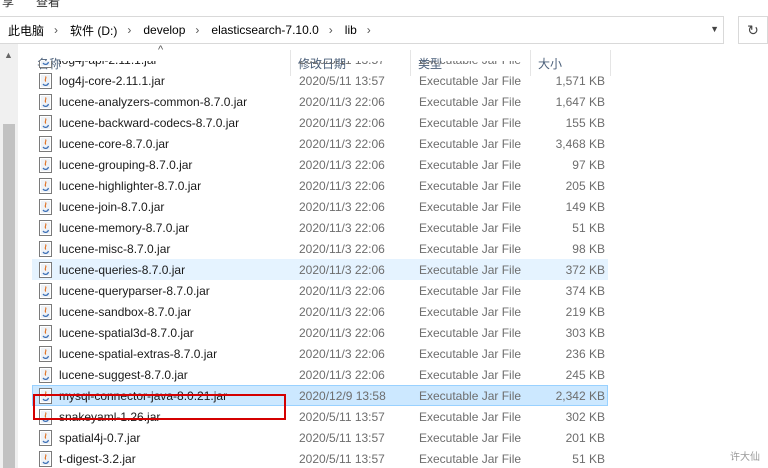 The height and width of the screenshot is (468, 768). What do you see at coordinates (585, 291) in the screenshot?
I see `file-size: 374 KB` at bounding box center [585, 291].